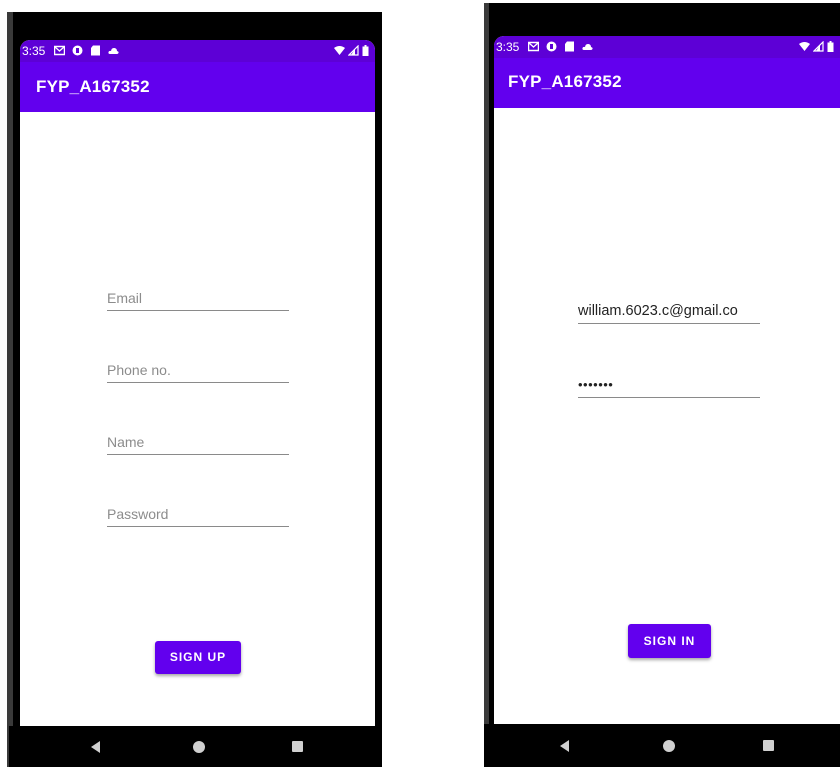 The height and width of the screenshot is (767, 840). Describe the element at coordinates (139, 370) in the screenshot. I see `phone-placeholder: Phone no.` at that location.